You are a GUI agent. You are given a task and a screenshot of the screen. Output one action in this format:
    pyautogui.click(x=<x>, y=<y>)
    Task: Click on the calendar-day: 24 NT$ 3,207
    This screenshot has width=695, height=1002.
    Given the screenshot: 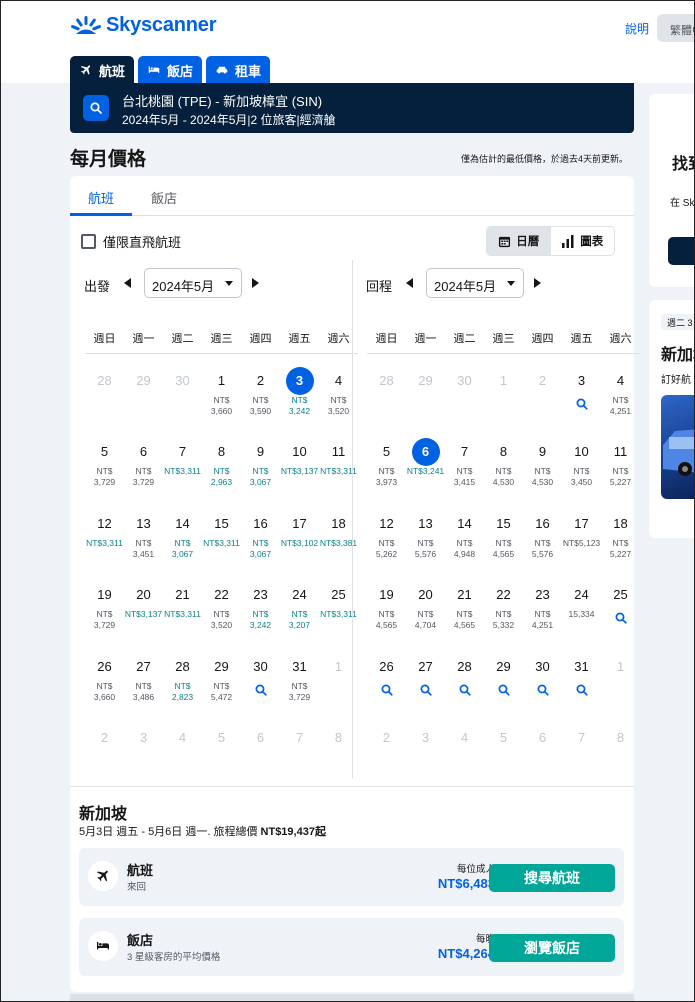 What is the action you would take?
    pyautogui.click(x=299, y=617)
    